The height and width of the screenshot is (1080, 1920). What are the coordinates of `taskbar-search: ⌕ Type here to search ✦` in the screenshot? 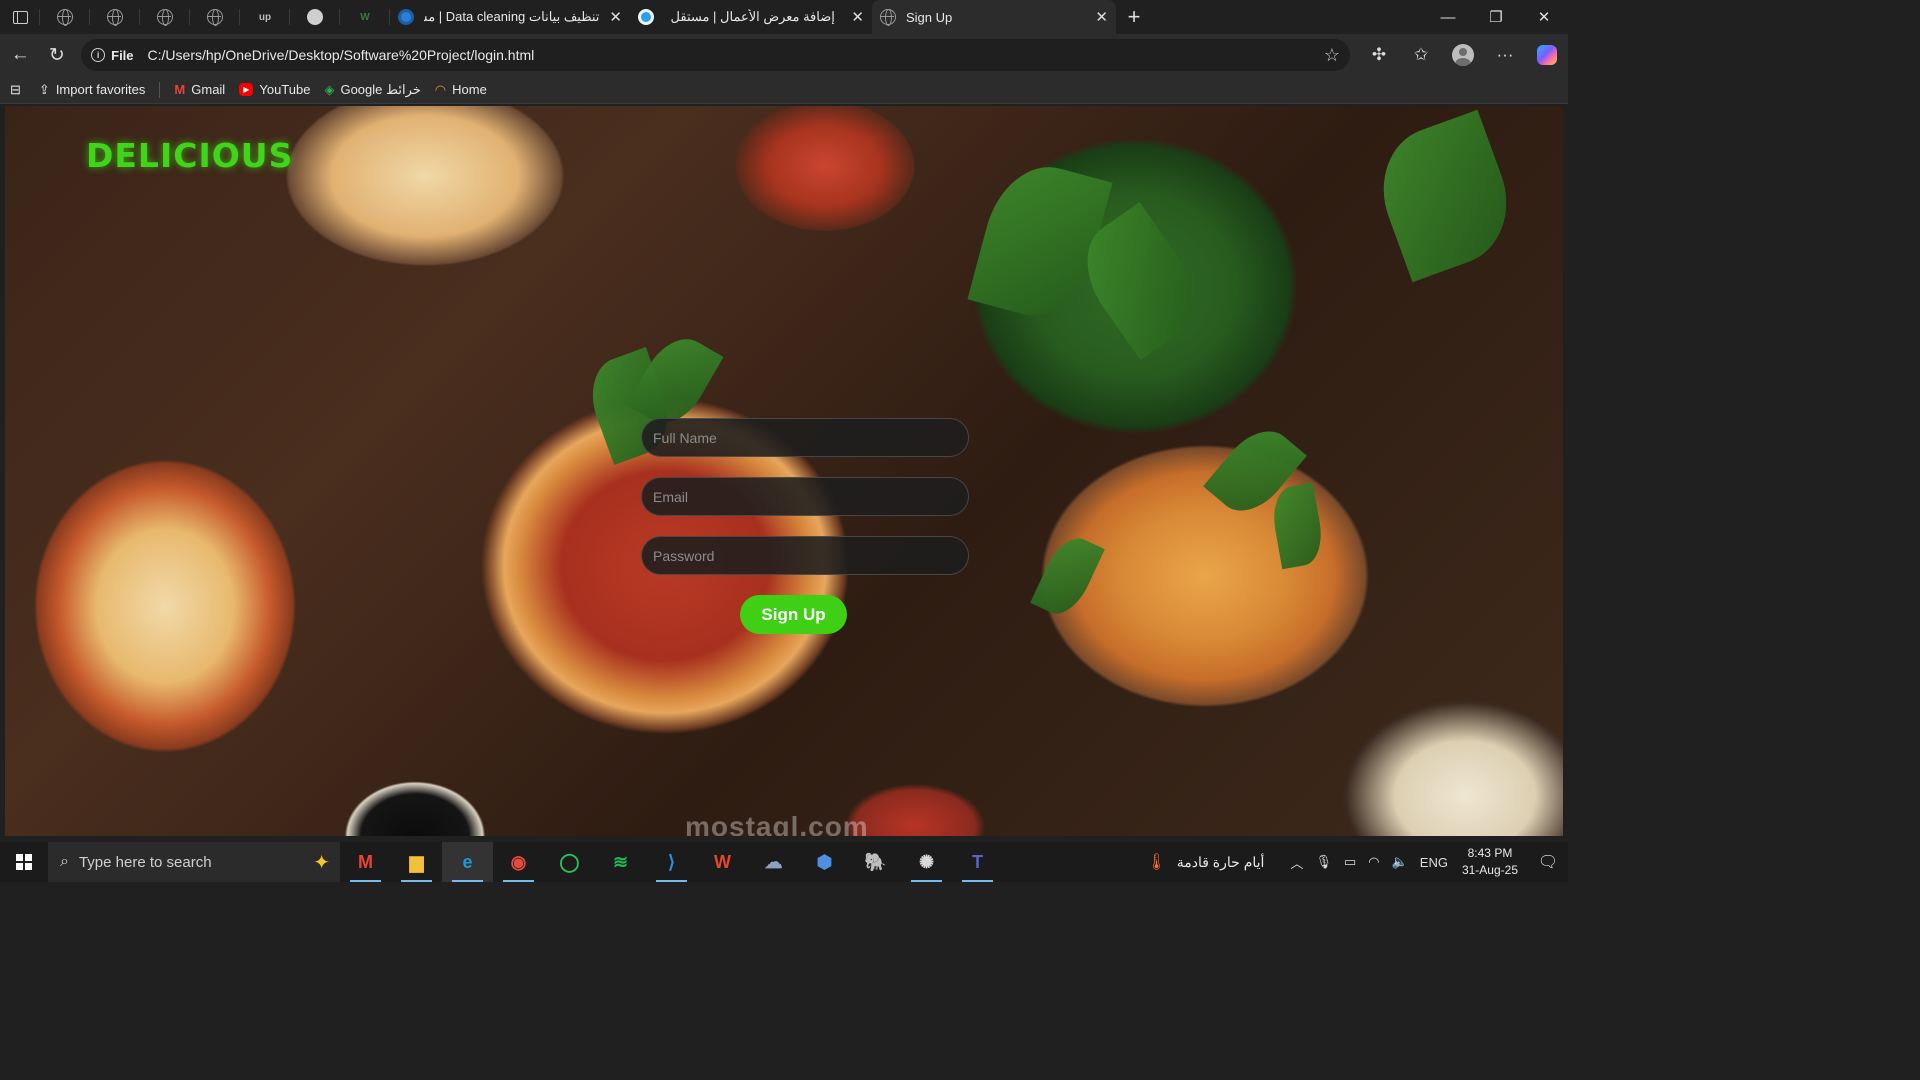 It's located at (194, 862).